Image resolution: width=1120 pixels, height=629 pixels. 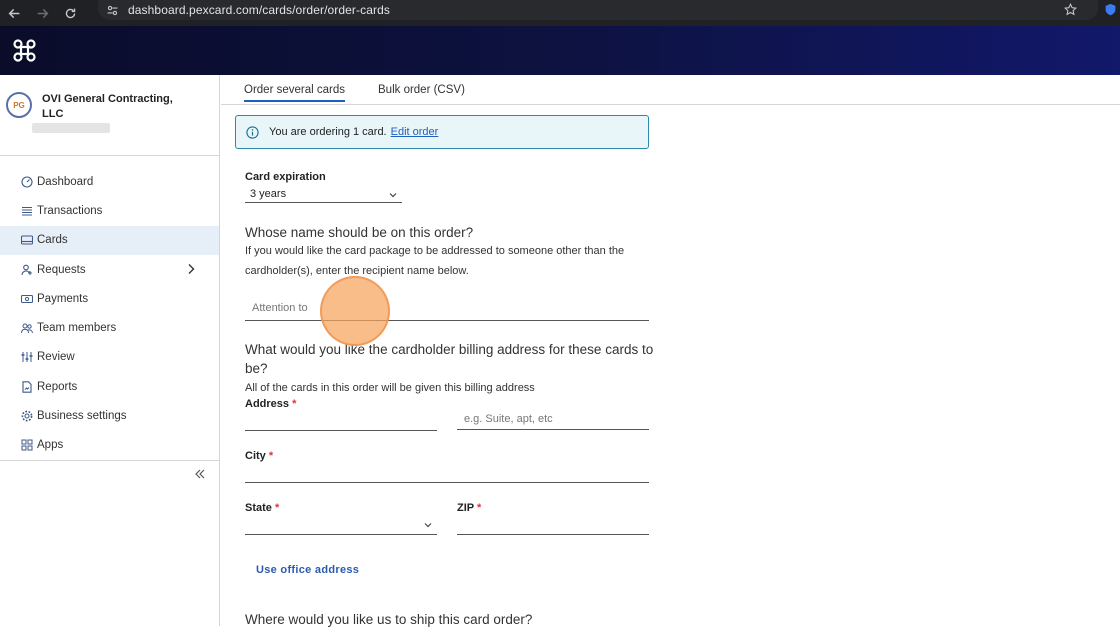 What do you see at coordinates (19, 105) in the screenshot?
I see `company-logo-avatar: PG` at bounding box center [19, 105].